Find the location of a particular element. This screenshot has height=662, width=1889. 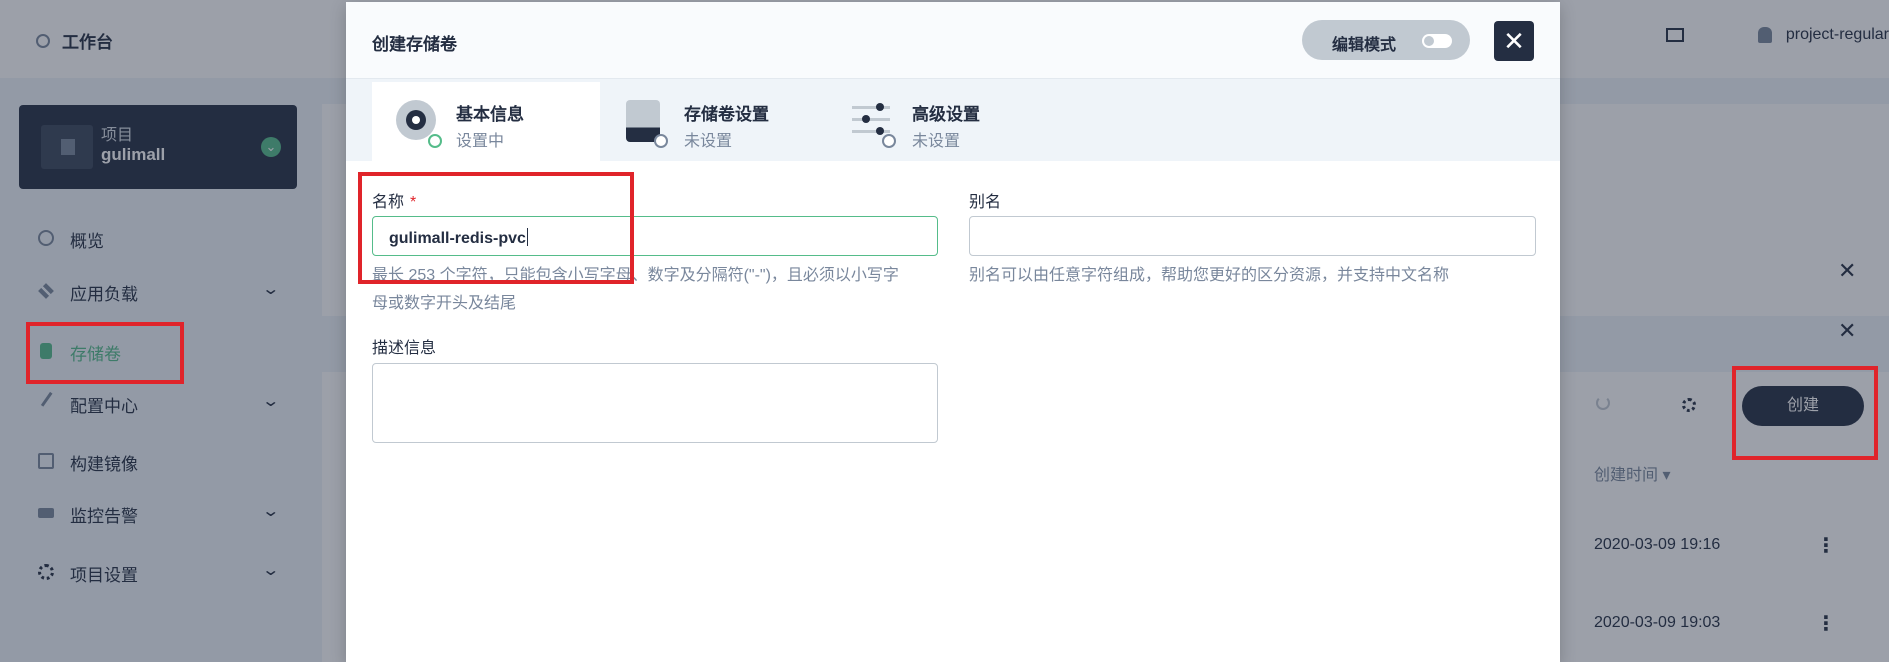

required-mark: * is located at coordinates (413, 202).